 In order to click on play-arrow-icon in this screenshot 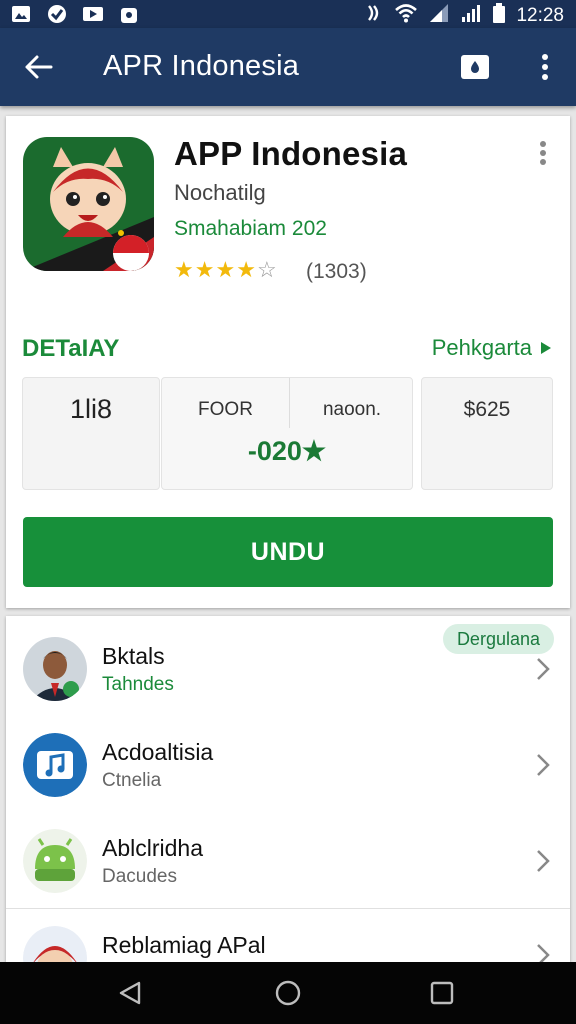, I will do `click(546, 348)`.